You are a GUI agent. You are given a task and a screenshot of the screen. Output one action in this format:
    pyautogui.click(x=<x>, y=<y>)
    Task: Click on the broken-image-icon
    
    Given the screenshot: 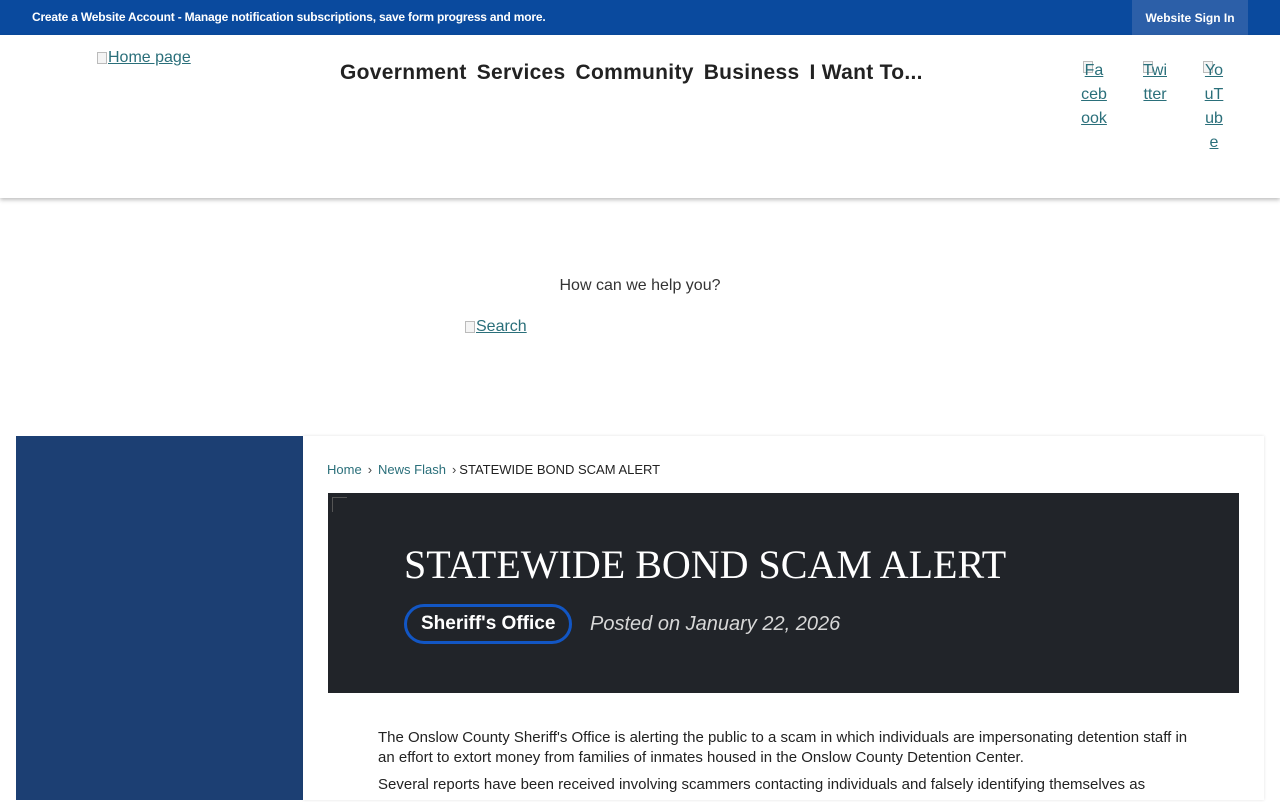 What is the action you would take?
    pyautogui.click(x=102, y=58)
    